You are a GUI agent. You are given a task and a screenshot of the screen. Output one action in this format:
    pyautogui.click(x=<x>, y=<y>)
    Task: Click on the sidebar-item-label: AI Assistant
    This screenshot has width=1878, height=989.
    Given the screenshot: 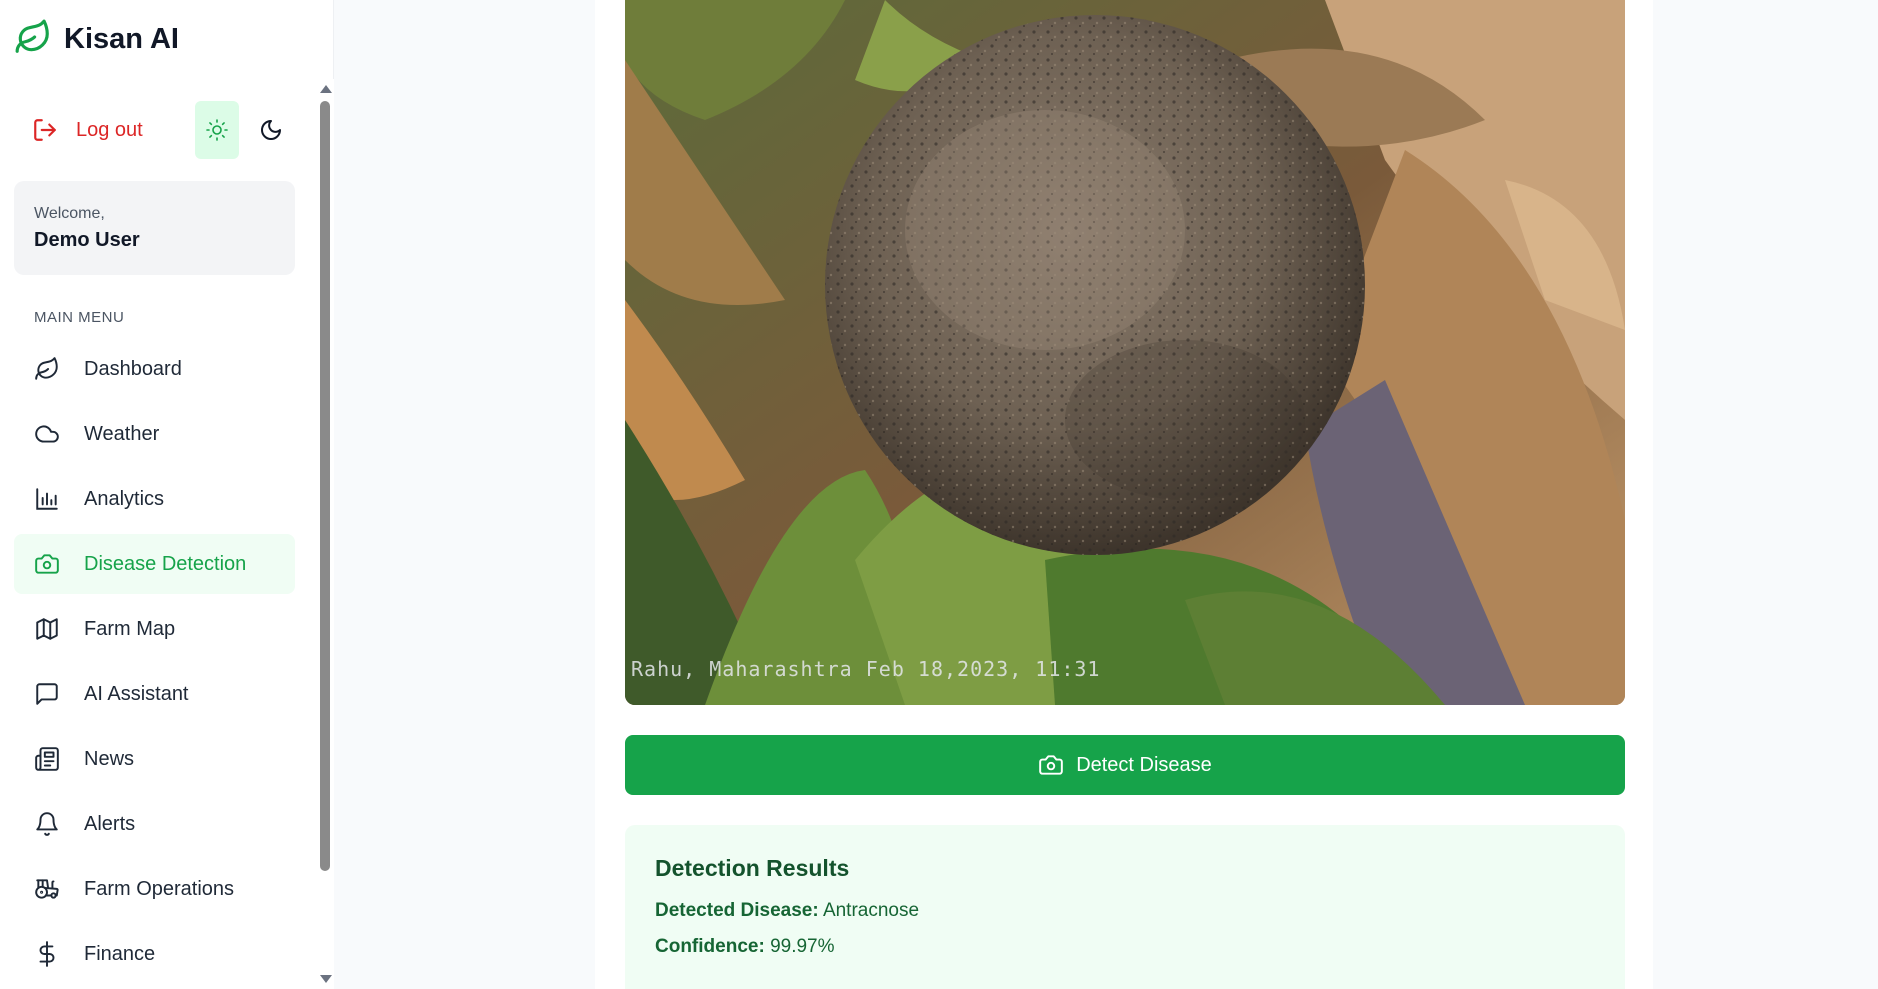 What is the action you would take?
    pyautogui.click(x=136, y=693)
    